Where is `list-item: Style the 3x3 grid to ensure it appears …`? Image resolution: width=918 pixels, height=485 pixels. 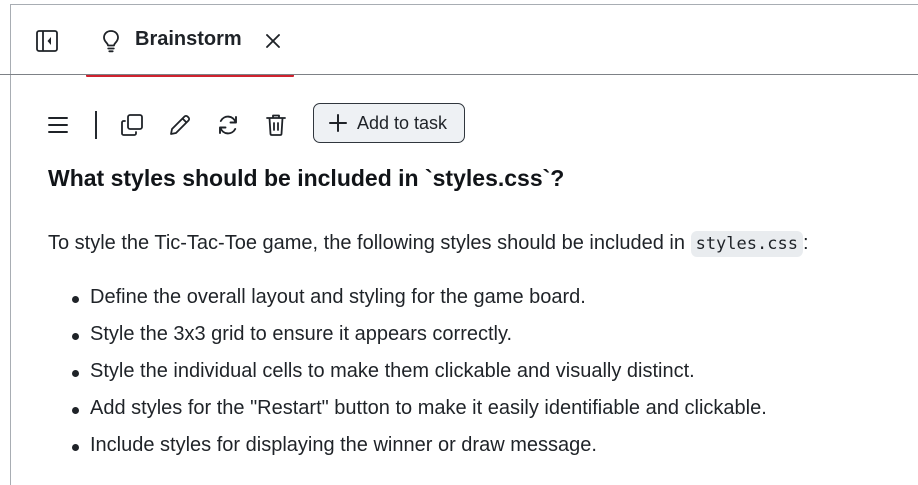
list-item: Style the 3x3 grid to ensure it appears … is located at coordinates (407, 341).